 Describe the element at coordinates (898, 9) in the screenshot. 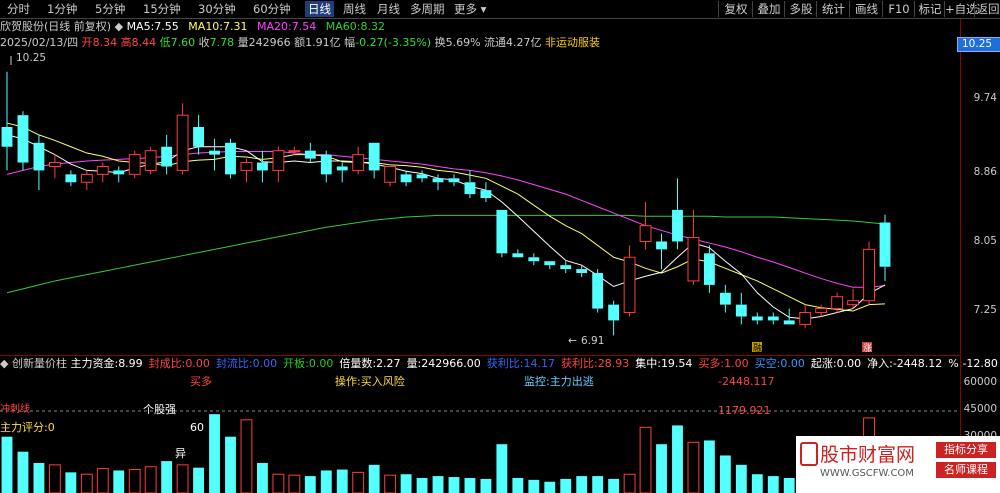

I see `f10-button: F10` at that location.